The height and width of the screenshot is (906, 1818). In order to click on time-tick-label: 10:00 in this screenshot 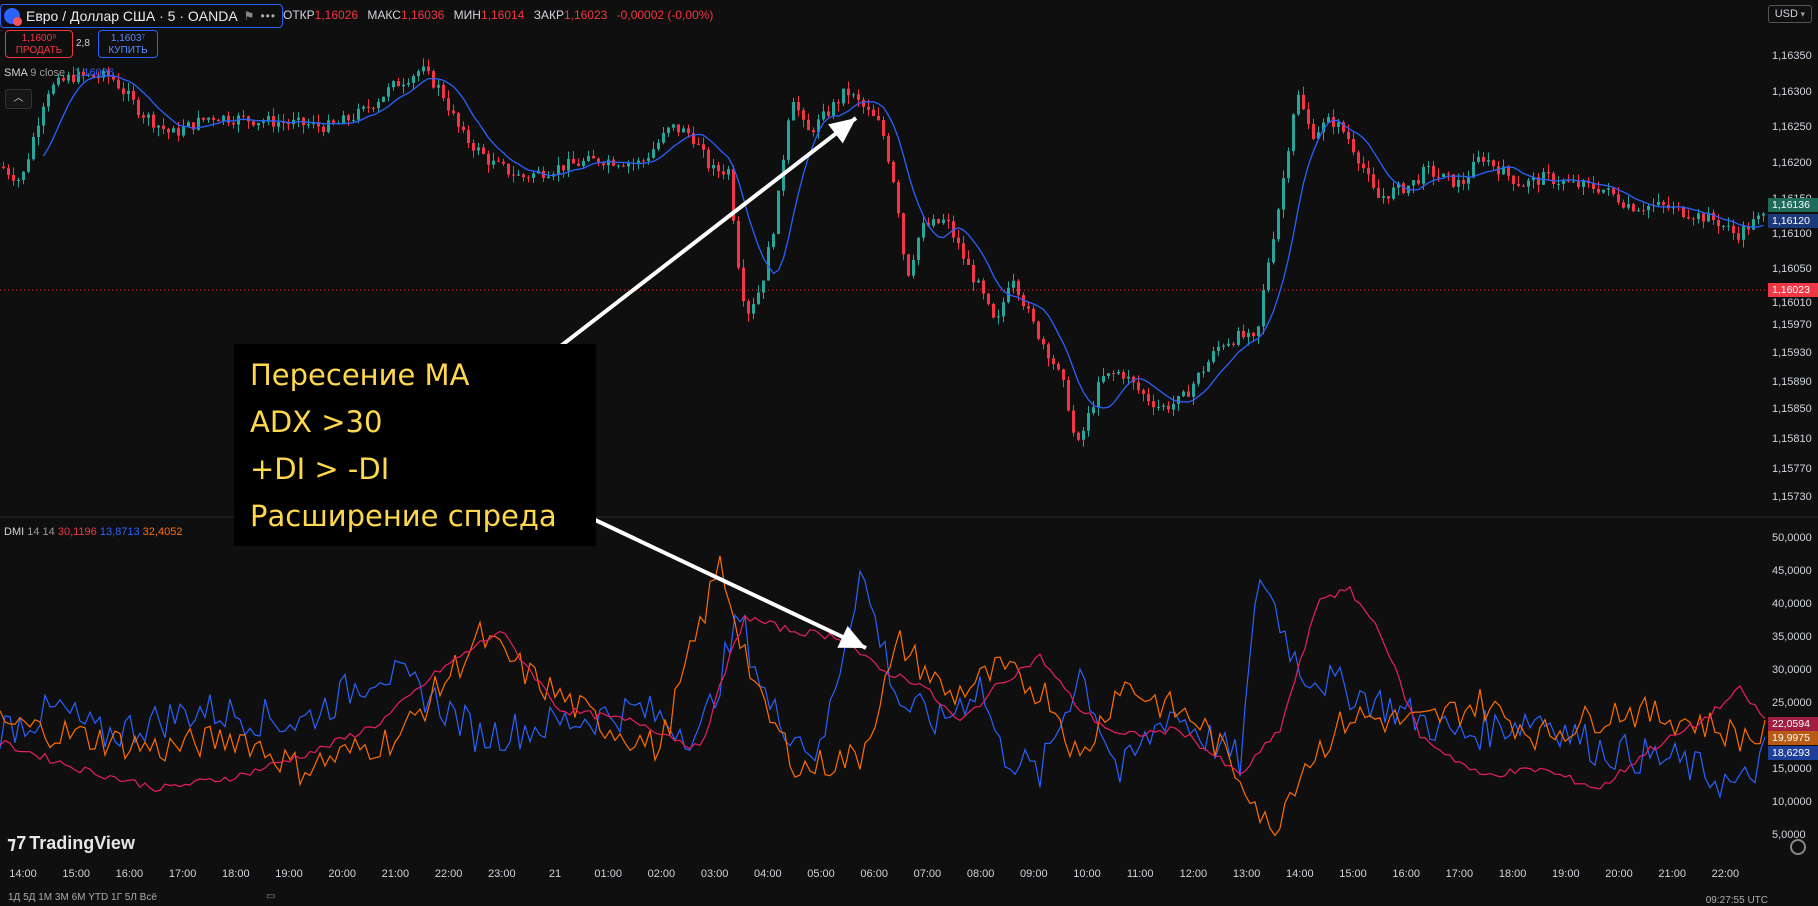, I will do `click(1087, 874)`.